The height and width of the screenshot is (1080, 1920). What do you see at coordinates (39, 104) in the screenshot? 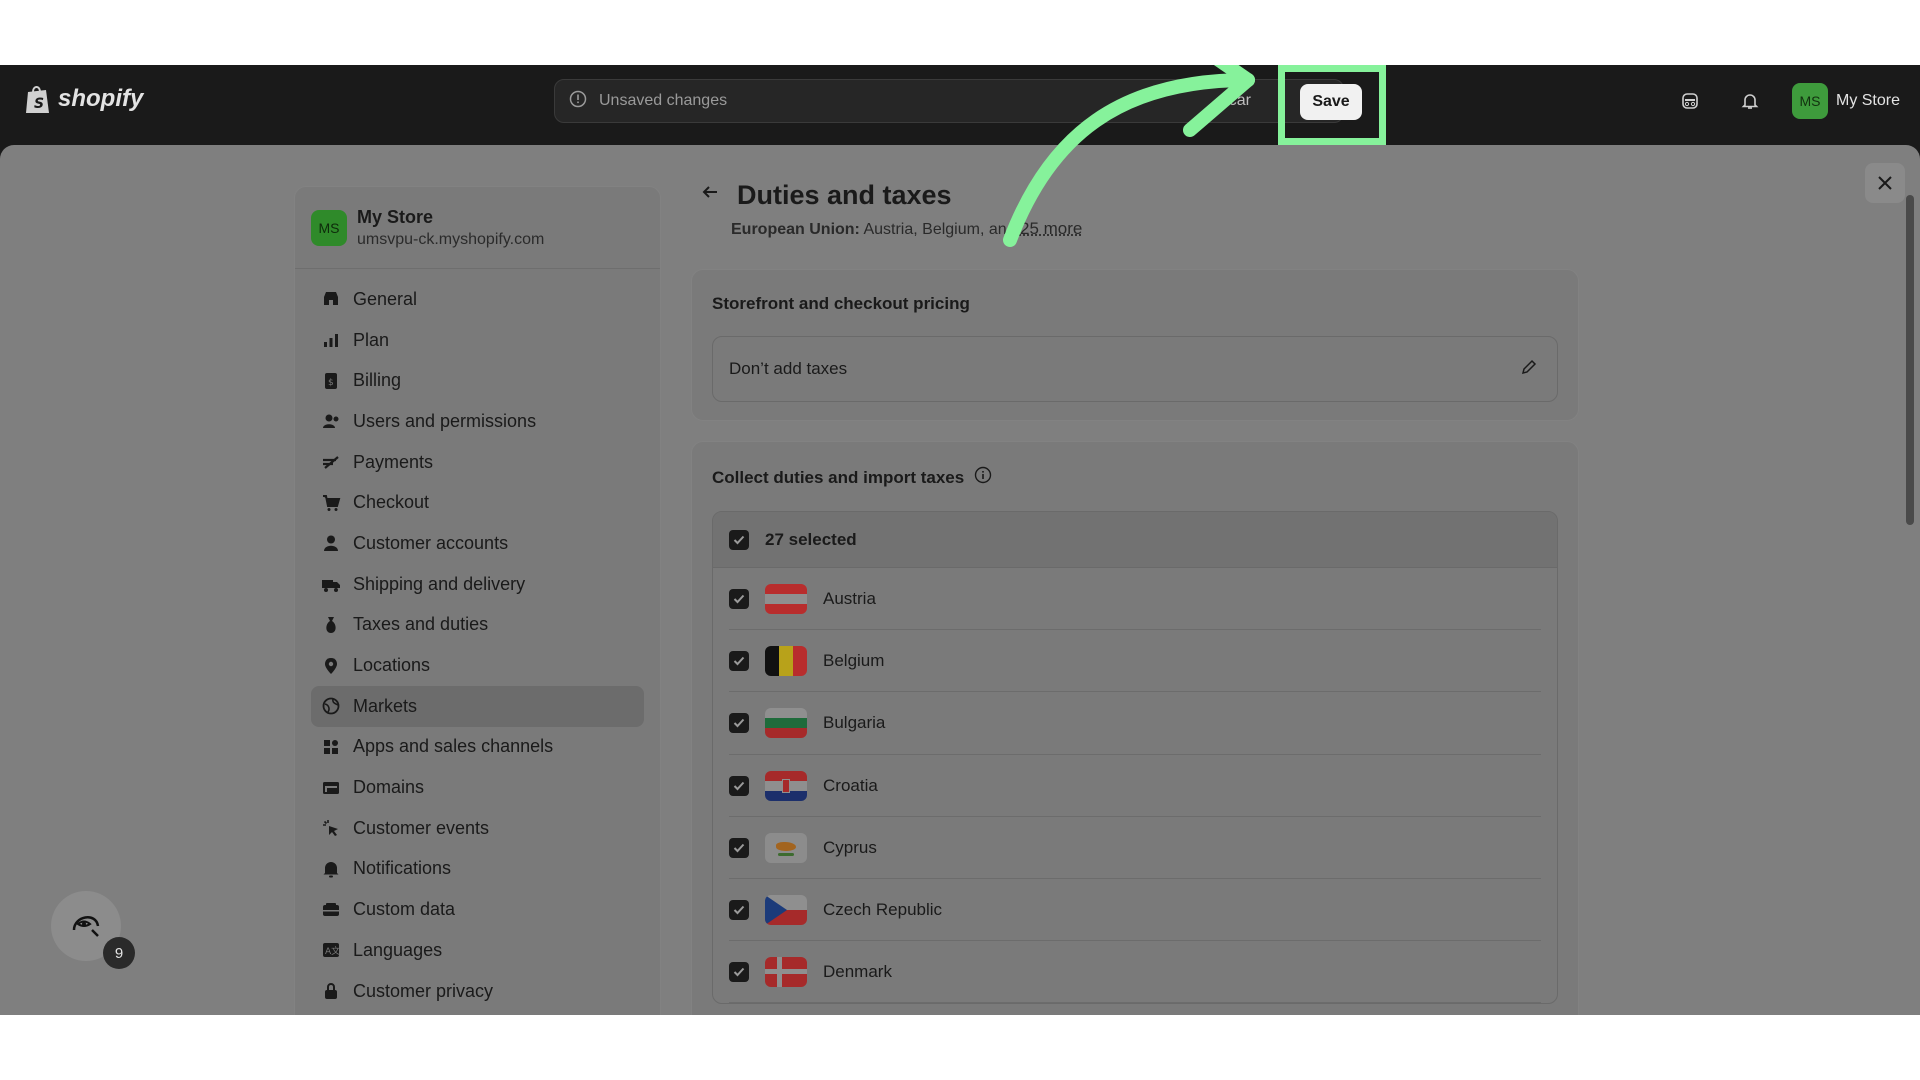
I see `svg-text: S` at bounding box center [39, 104].